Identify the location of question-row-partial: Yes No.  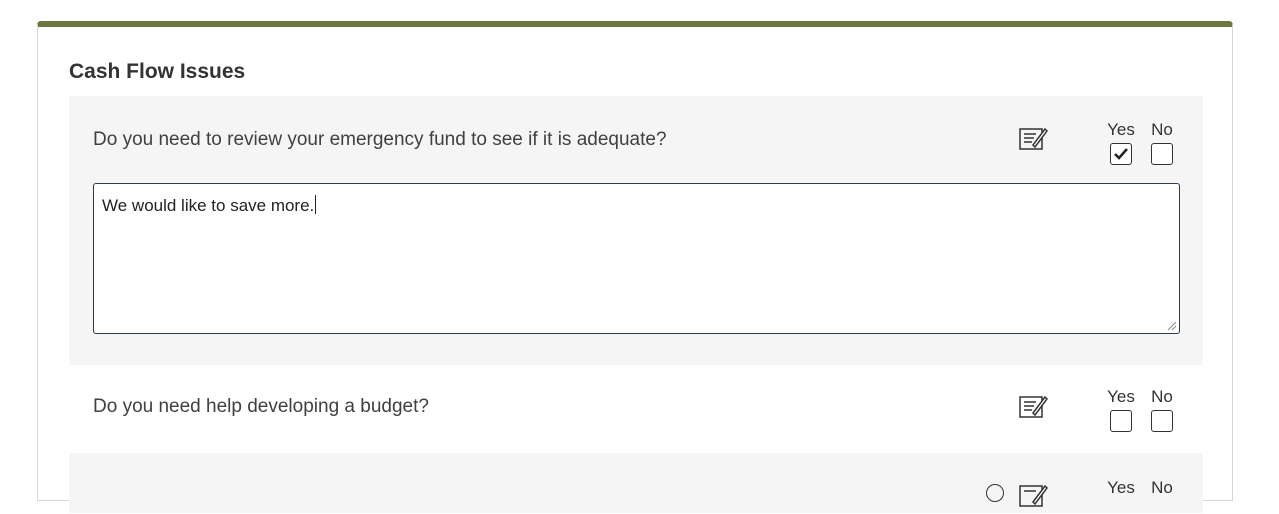
(636, 483).